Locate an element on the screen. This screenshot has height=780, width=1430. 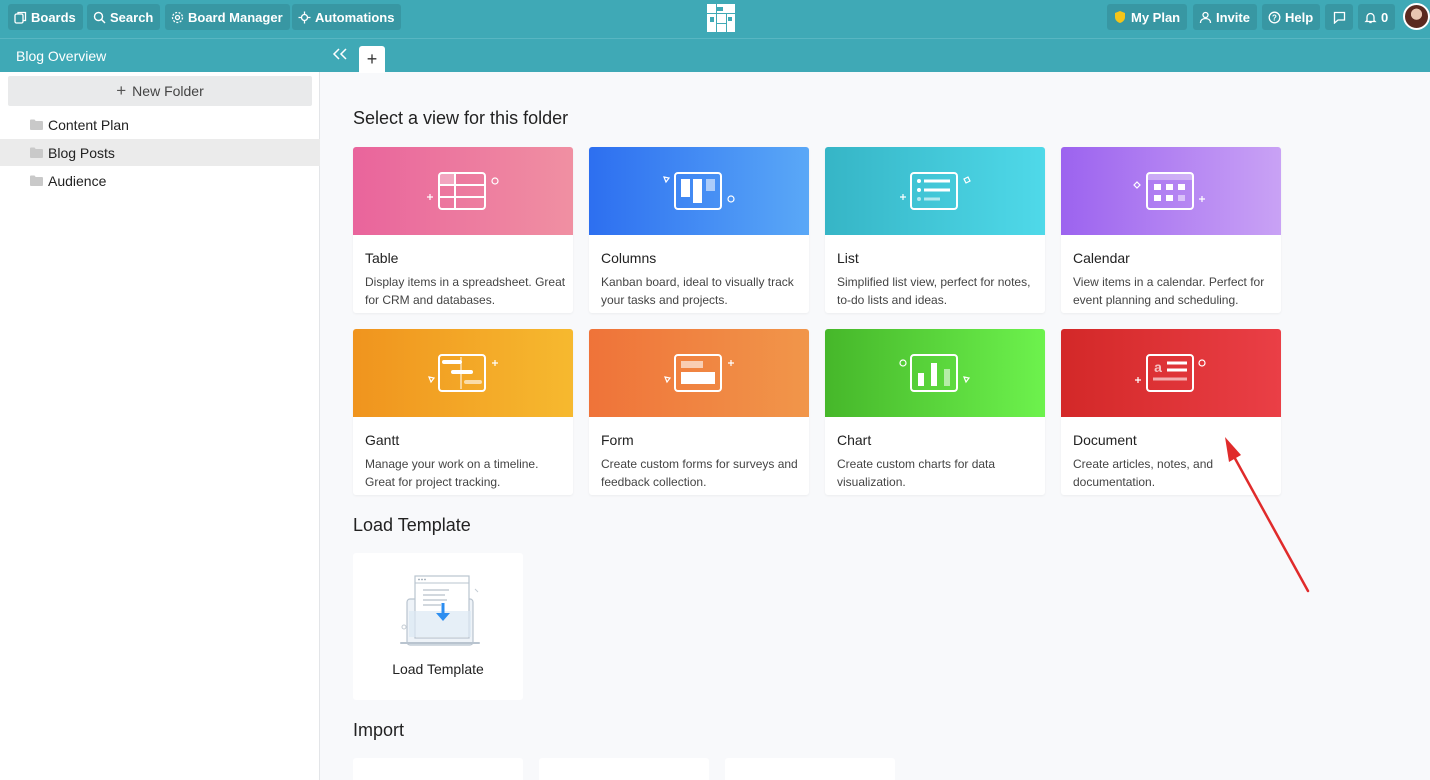
list-icon is located at coordinates (935, 191).